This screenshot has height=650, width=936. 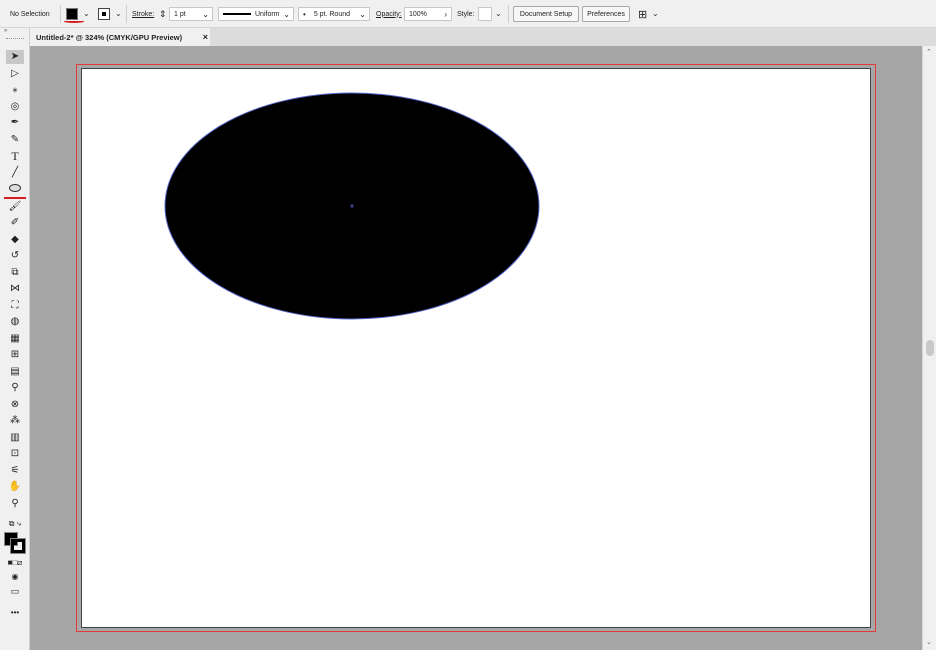 I want to click on type-tool-icon: T, so click(x=15, y=156).